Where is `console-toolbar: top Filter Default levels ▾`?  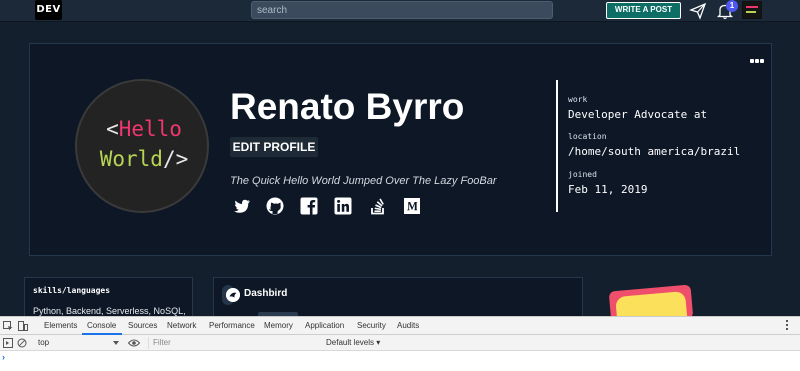 console-toolbar: top Filter Default levels ▾ is located at coordinates (400, 343).